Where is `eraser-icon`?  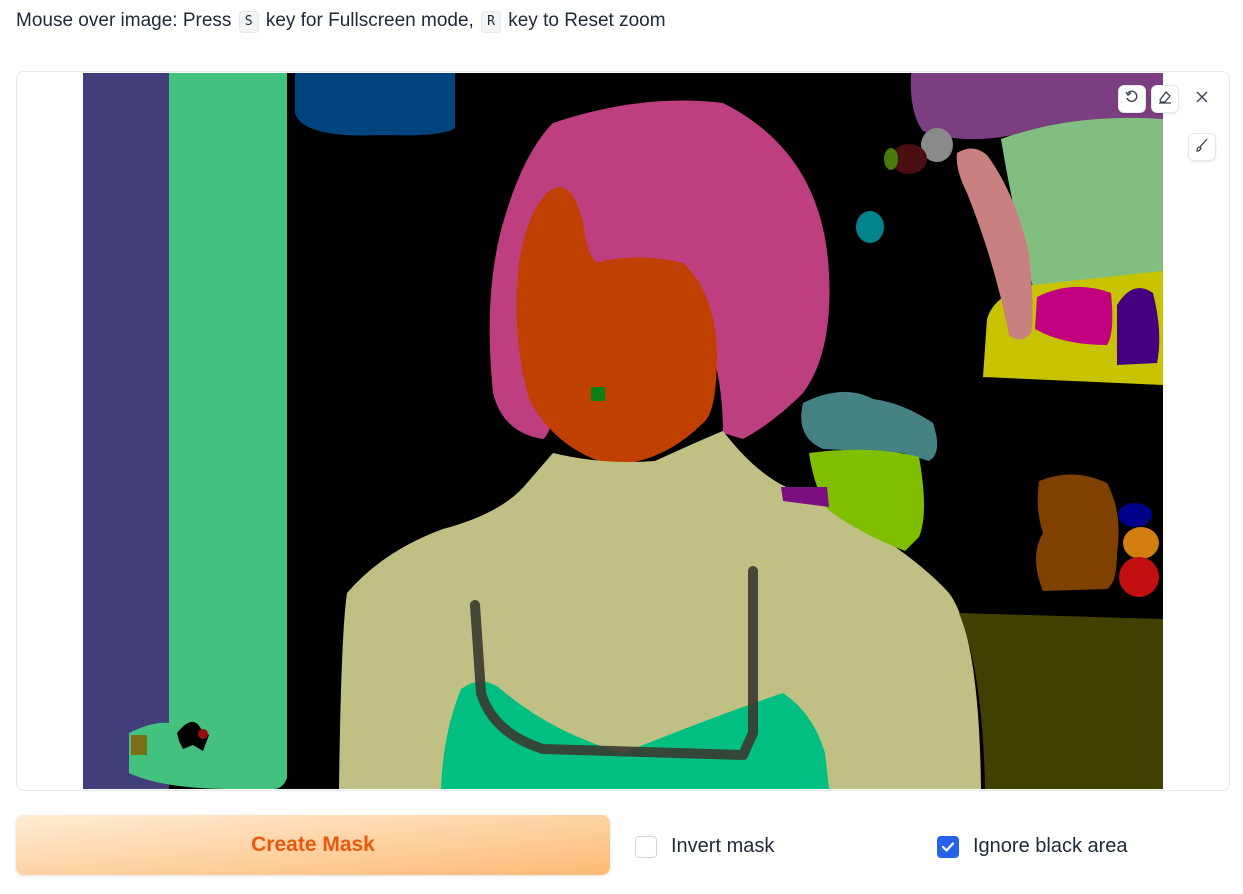 eraser-icon is located at coordinates (1165, 99).